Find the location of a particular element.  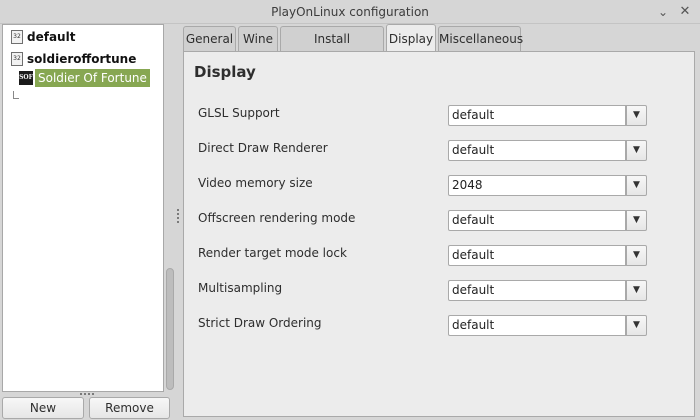

render-target-mode-lock-select: default ▼ is located at coordinates (547, 255).